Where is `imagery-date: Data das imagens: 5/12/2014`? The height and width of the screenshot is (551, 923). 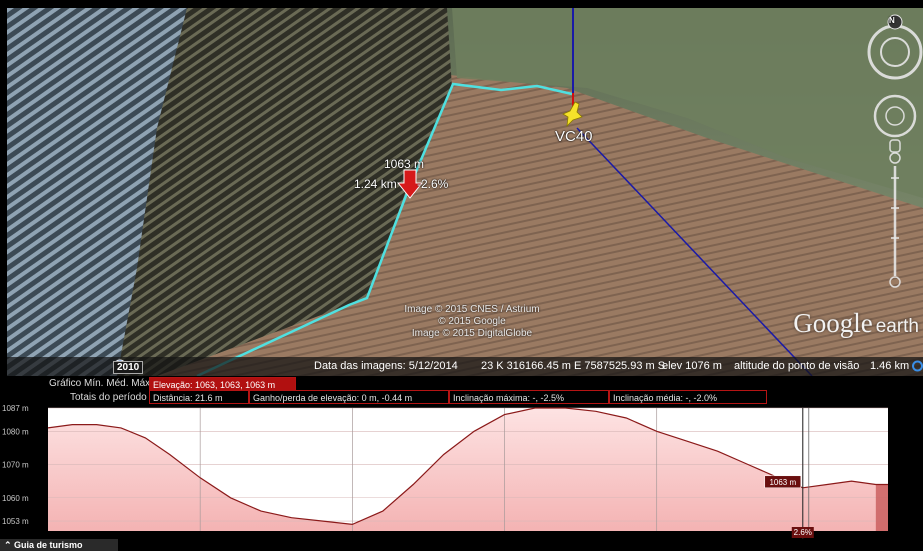 imagery-date: Data das imagens: 5/12/2014 is located at coordinates (386, 366).